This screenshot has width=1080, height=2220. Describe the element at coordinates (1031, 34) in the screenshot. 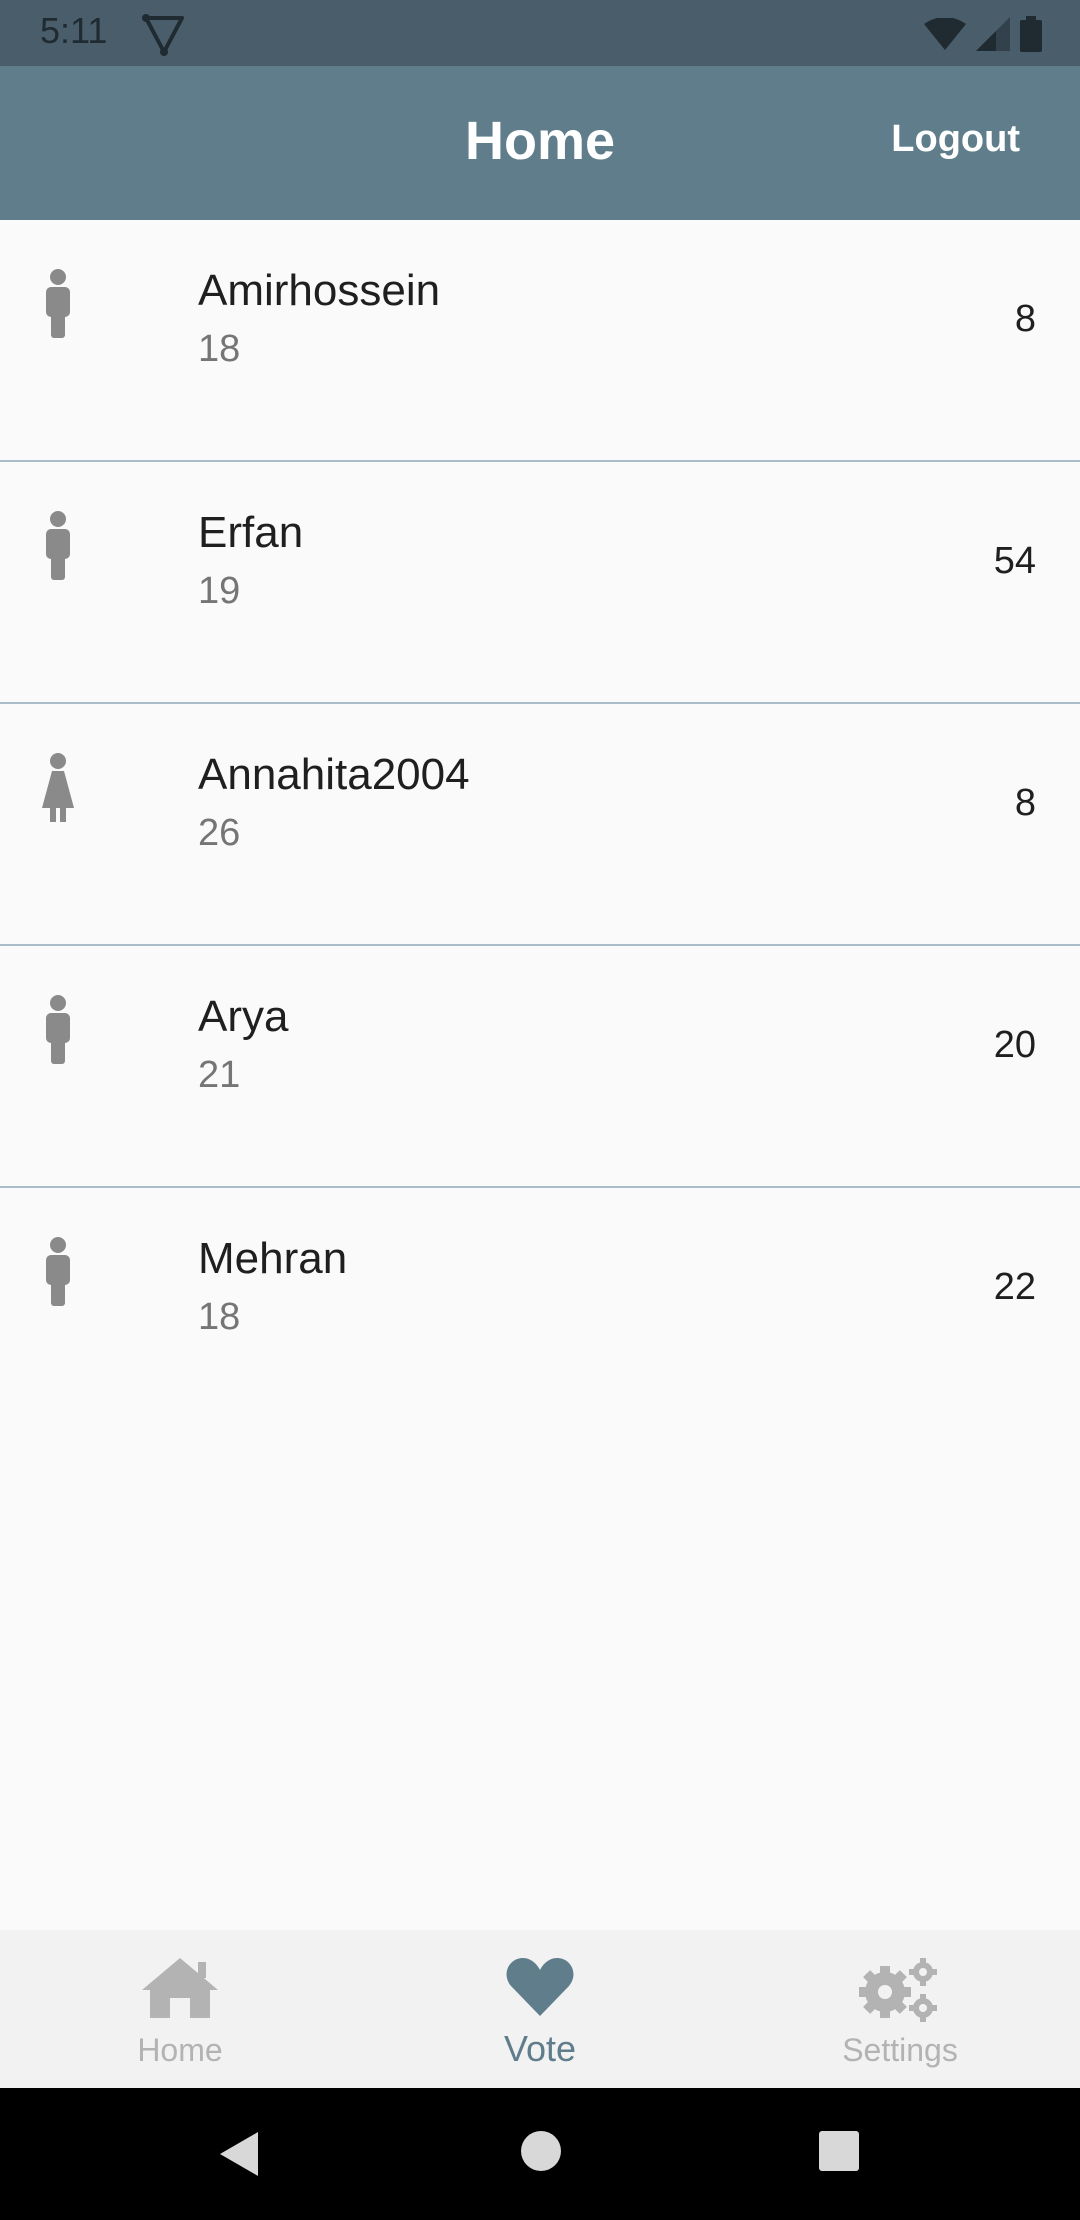

I see `battery-icon` at that location.